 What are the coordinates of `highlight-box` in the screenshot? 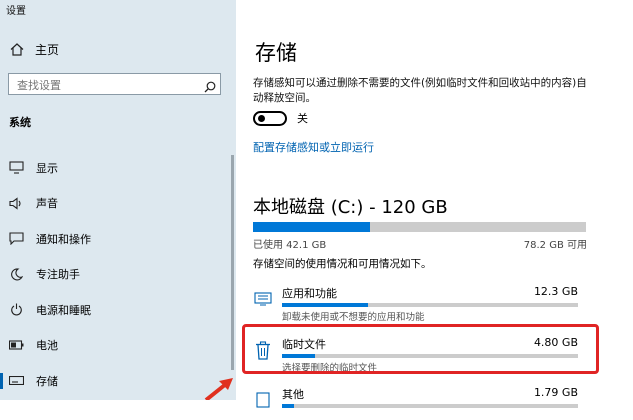 It's located at (420, 349).